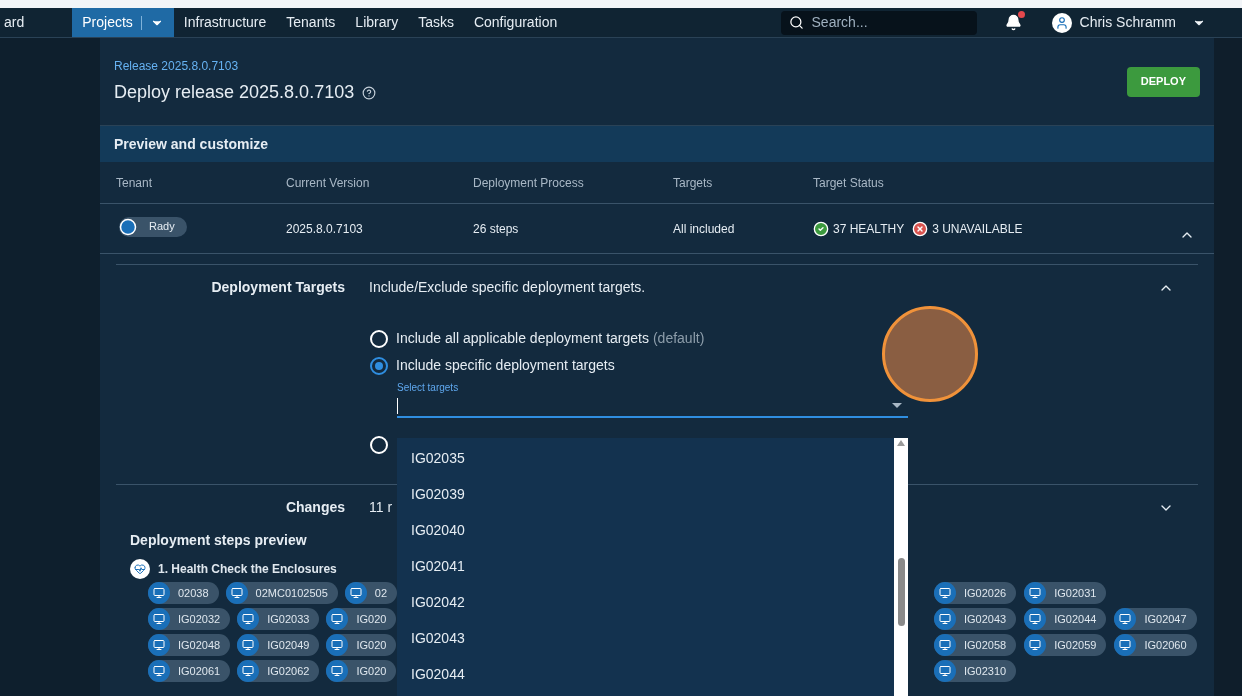 This screenshot has height=696, width=1242. I want to click on heart-icon, so click(140, 569).